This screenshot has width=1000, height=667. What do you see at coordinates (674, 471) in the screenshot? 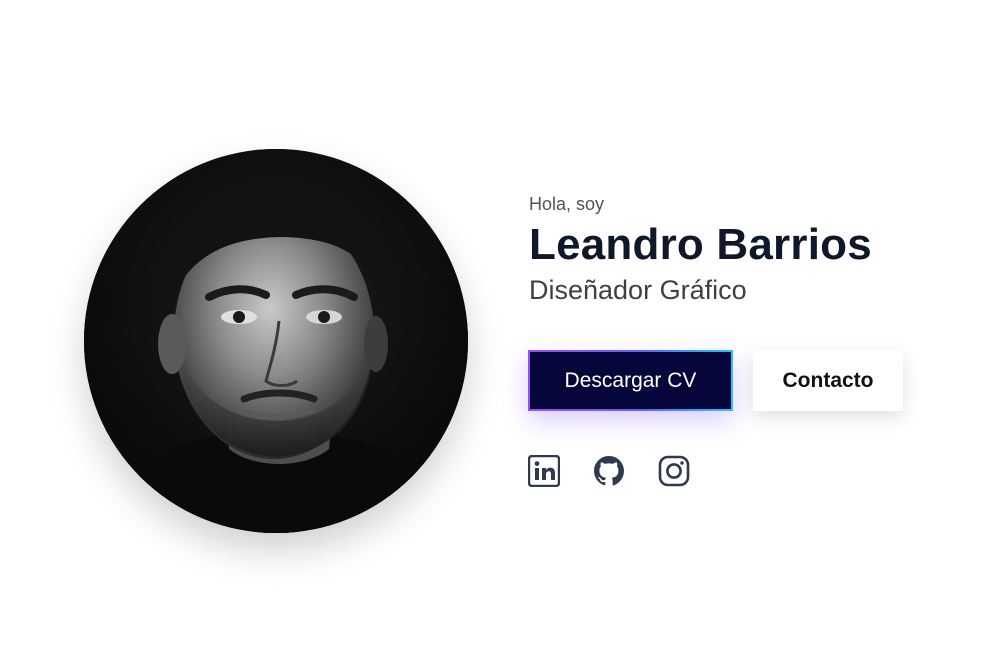
I see `instagram-icon` at bounding box center [674, 471].